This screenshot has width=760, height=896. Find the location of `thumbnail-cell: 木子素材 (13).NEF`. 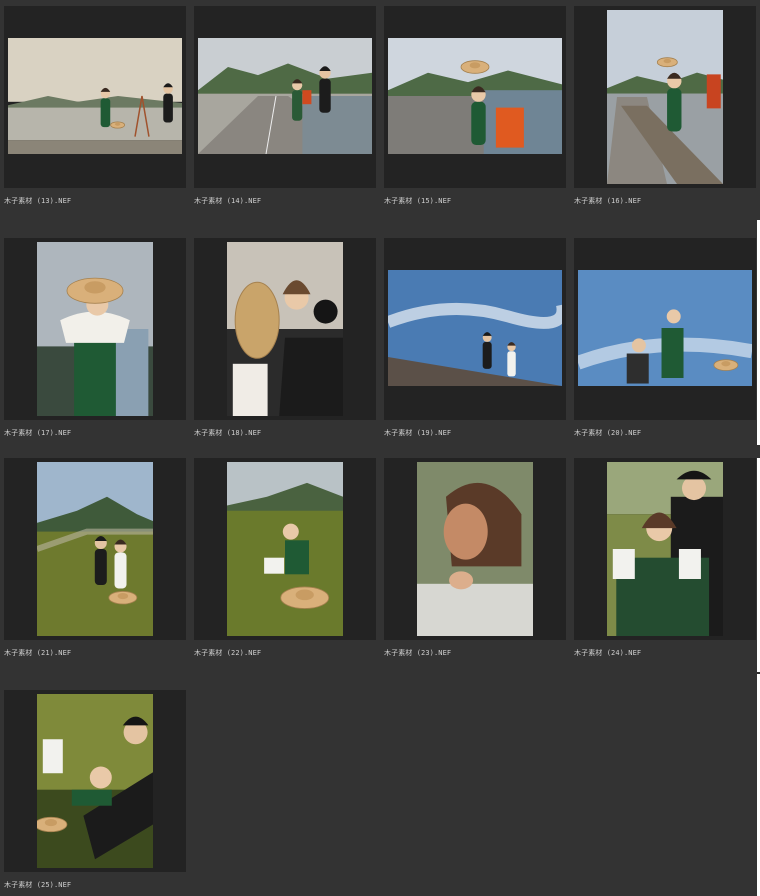

thumbnail-cell: 木子素材 (13).NEF is located at coordinates (95, 116).